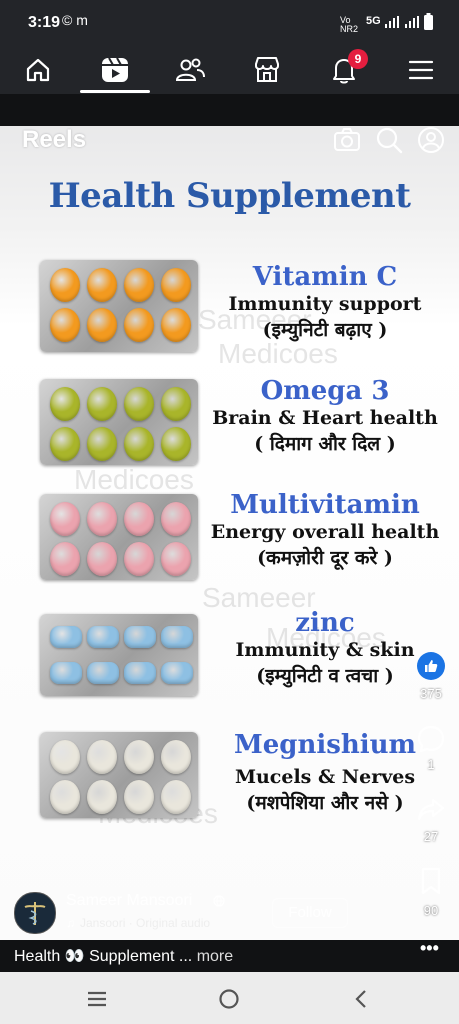  Describe the element at coordinates (325, 676) in the screenshot. I see `supplement-hindi: (इम्युनिटी व त्वचा )` at that location.